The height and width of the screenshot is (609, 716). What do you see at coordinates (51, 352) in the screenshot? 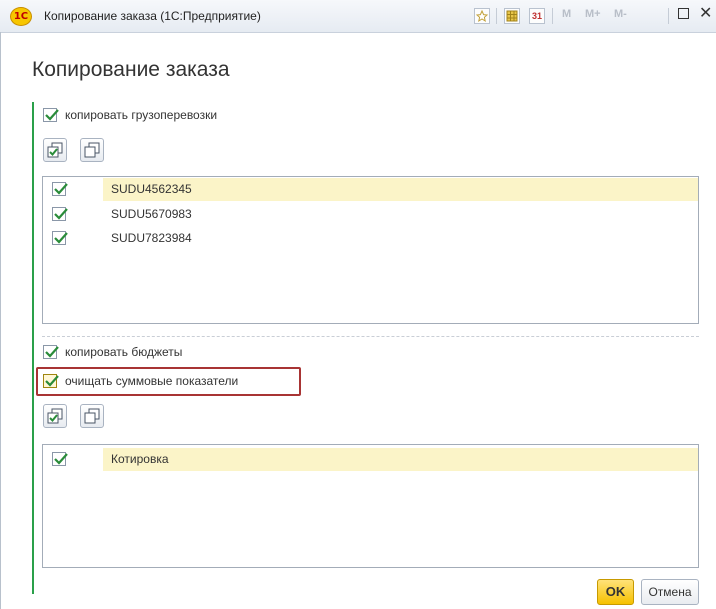
I see `copy-budgets-checkbox` at bounding box center [51, 352].